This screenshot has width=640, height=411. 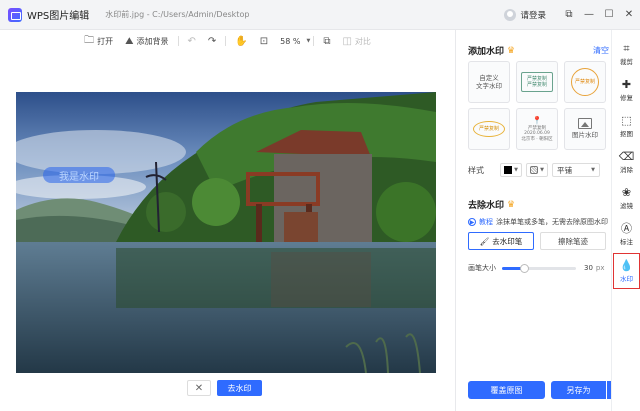 I want to click on remove-watermark-button: 去水印, so click(x=239, y=388).